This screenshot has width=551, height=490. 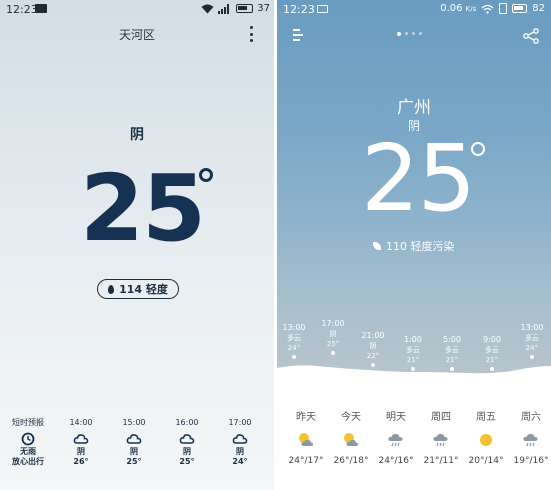 What do you see at coordinates (252, 34) in the screenshot?
I see `more-options-icon` at bounding box center [252, 34].